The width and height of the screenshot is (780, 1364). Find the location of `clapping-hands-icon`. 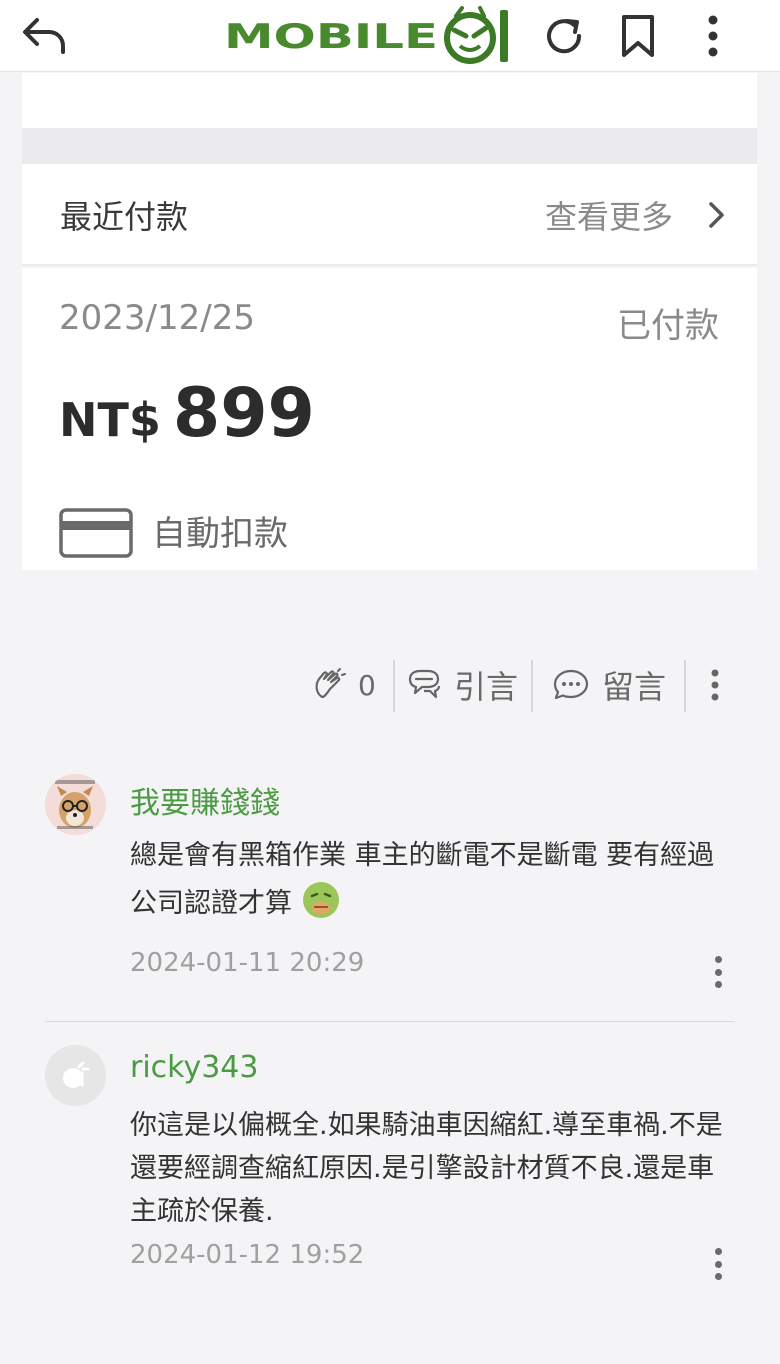

clapping-hands-icon is located at coordinates (330, 683).